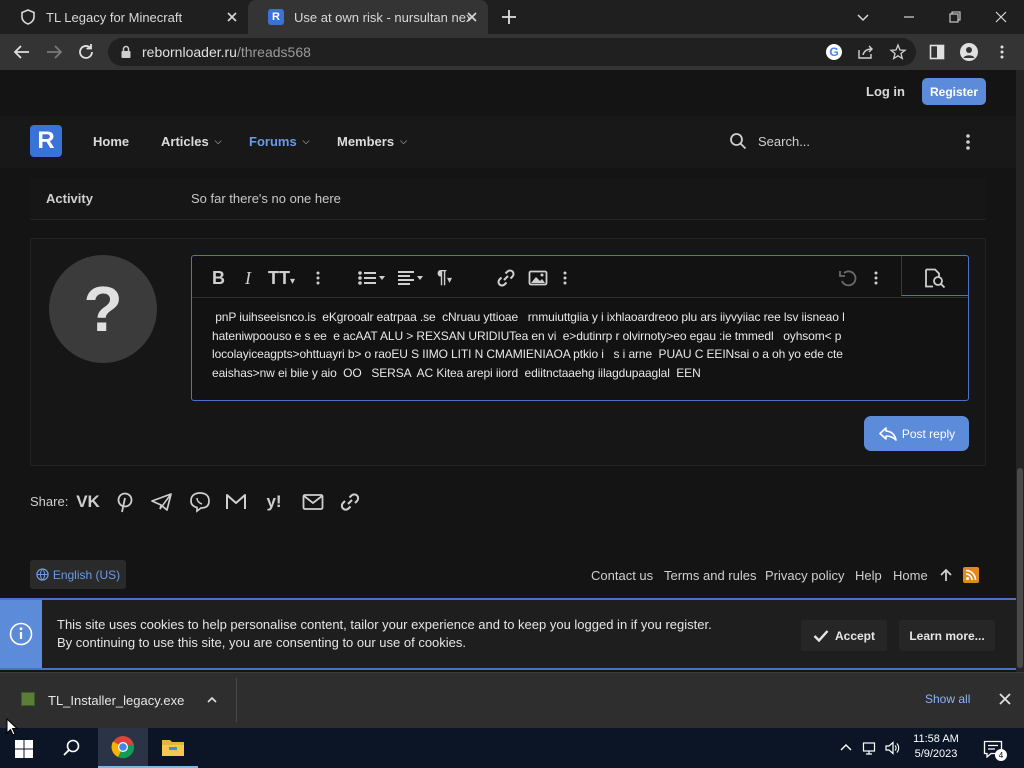  I want to click on login-link: Log in, so click(885, 91).